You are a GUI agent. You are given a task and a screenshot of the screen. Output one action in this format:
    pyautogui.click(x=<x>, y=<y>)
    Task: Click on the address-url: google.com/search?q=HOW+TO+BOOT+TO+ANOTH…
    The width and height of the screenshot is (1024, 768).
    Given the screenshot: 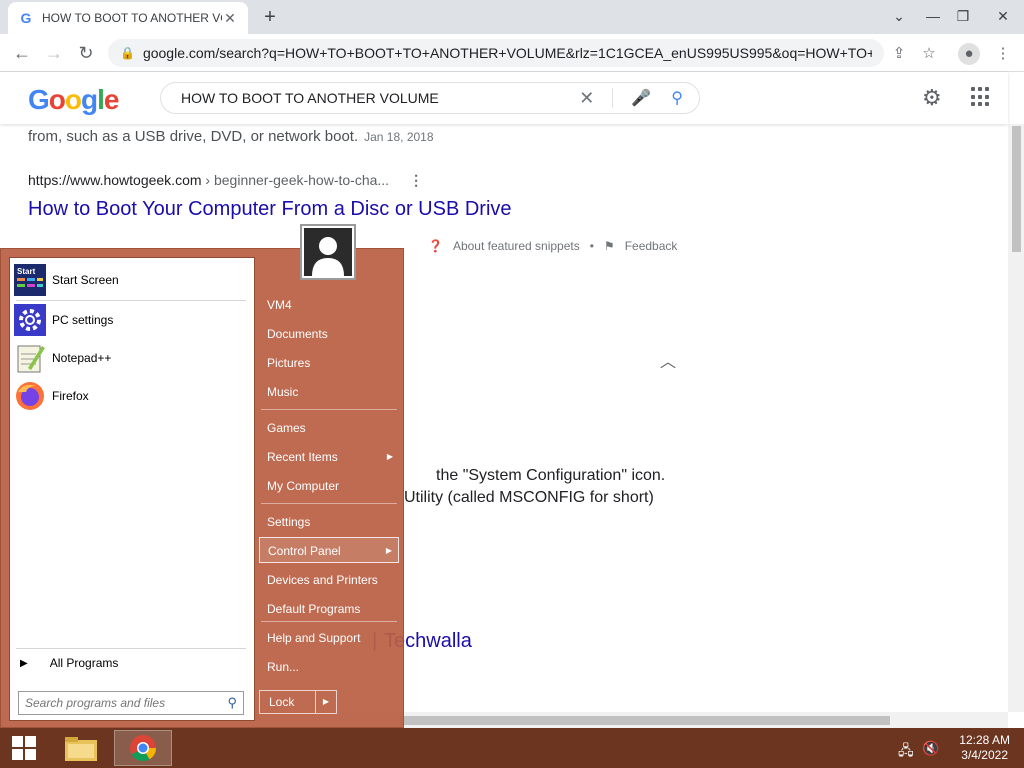 What is the action you would take?
    pyautogui.click(x=507, y=53)
    